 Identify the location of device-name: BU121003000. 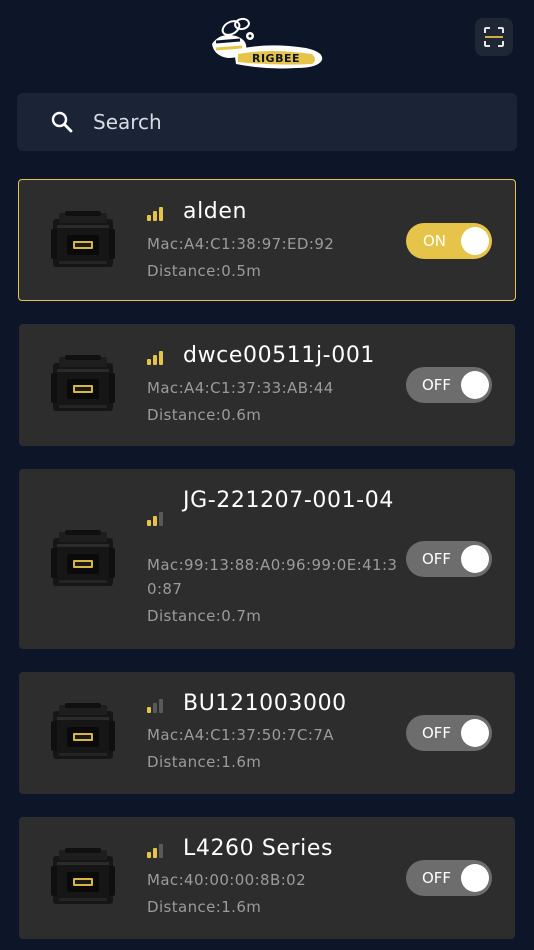
(265, 703).